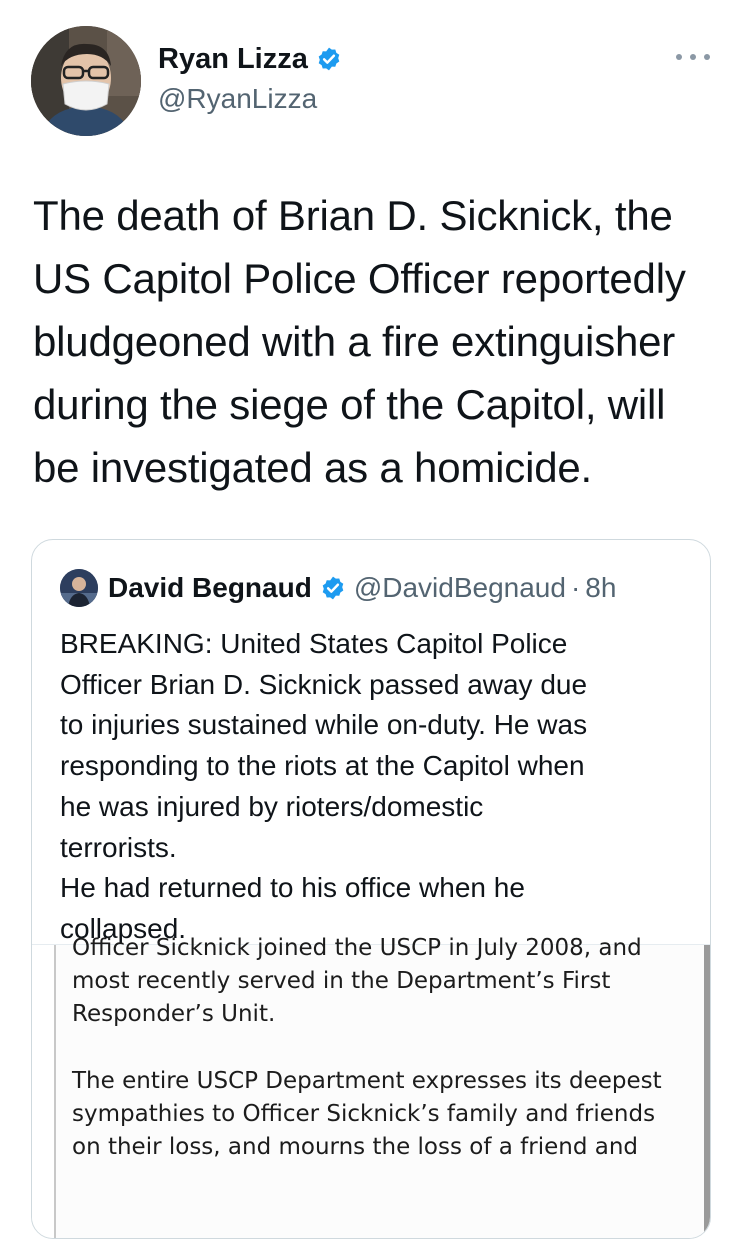 The image size is (744, 1239). Describe the element at coordinates (292, 888) in the screenshot. I see `quoted-text-line: He had returned to his office when he` at that location.